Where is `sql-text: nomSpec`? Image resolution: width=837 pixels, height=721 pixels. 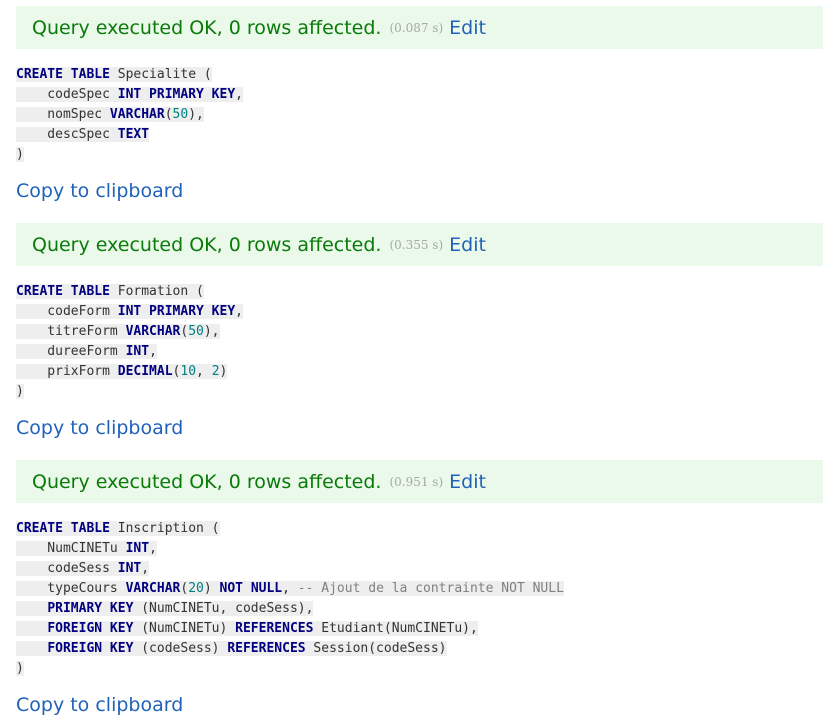 sql-text: nomSpec is located at coordinates (63, 114).